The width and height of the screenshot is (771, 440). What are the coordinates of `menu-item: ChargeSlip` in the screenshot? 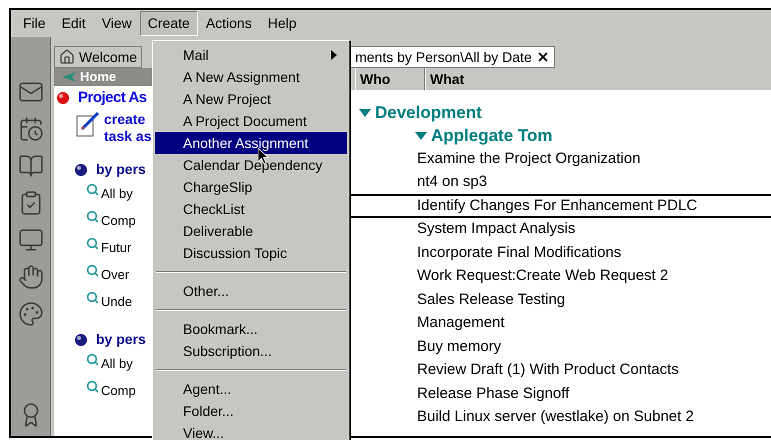 It's located at (251, 187).